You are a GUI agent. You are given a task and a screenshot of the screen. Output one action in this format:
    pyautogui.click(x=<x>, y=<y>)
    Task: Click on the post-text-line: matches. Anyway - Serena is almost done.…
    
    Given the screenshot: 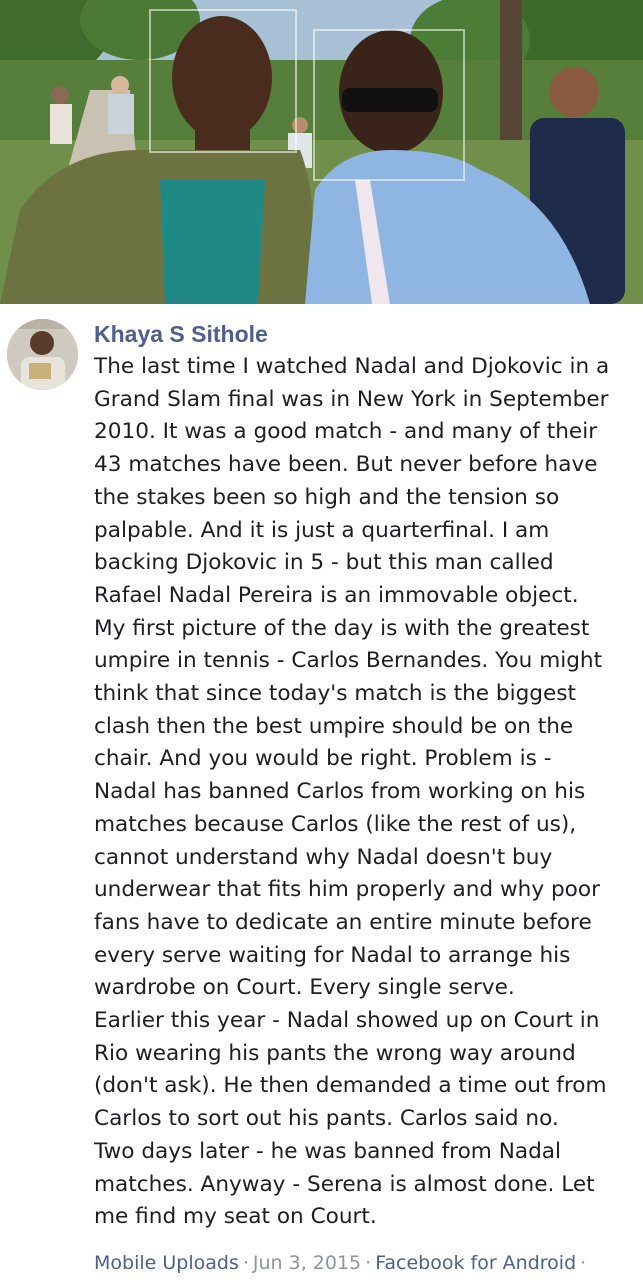 What is the action you would take?
    pyautogui.click(x=344, y=1184)
    